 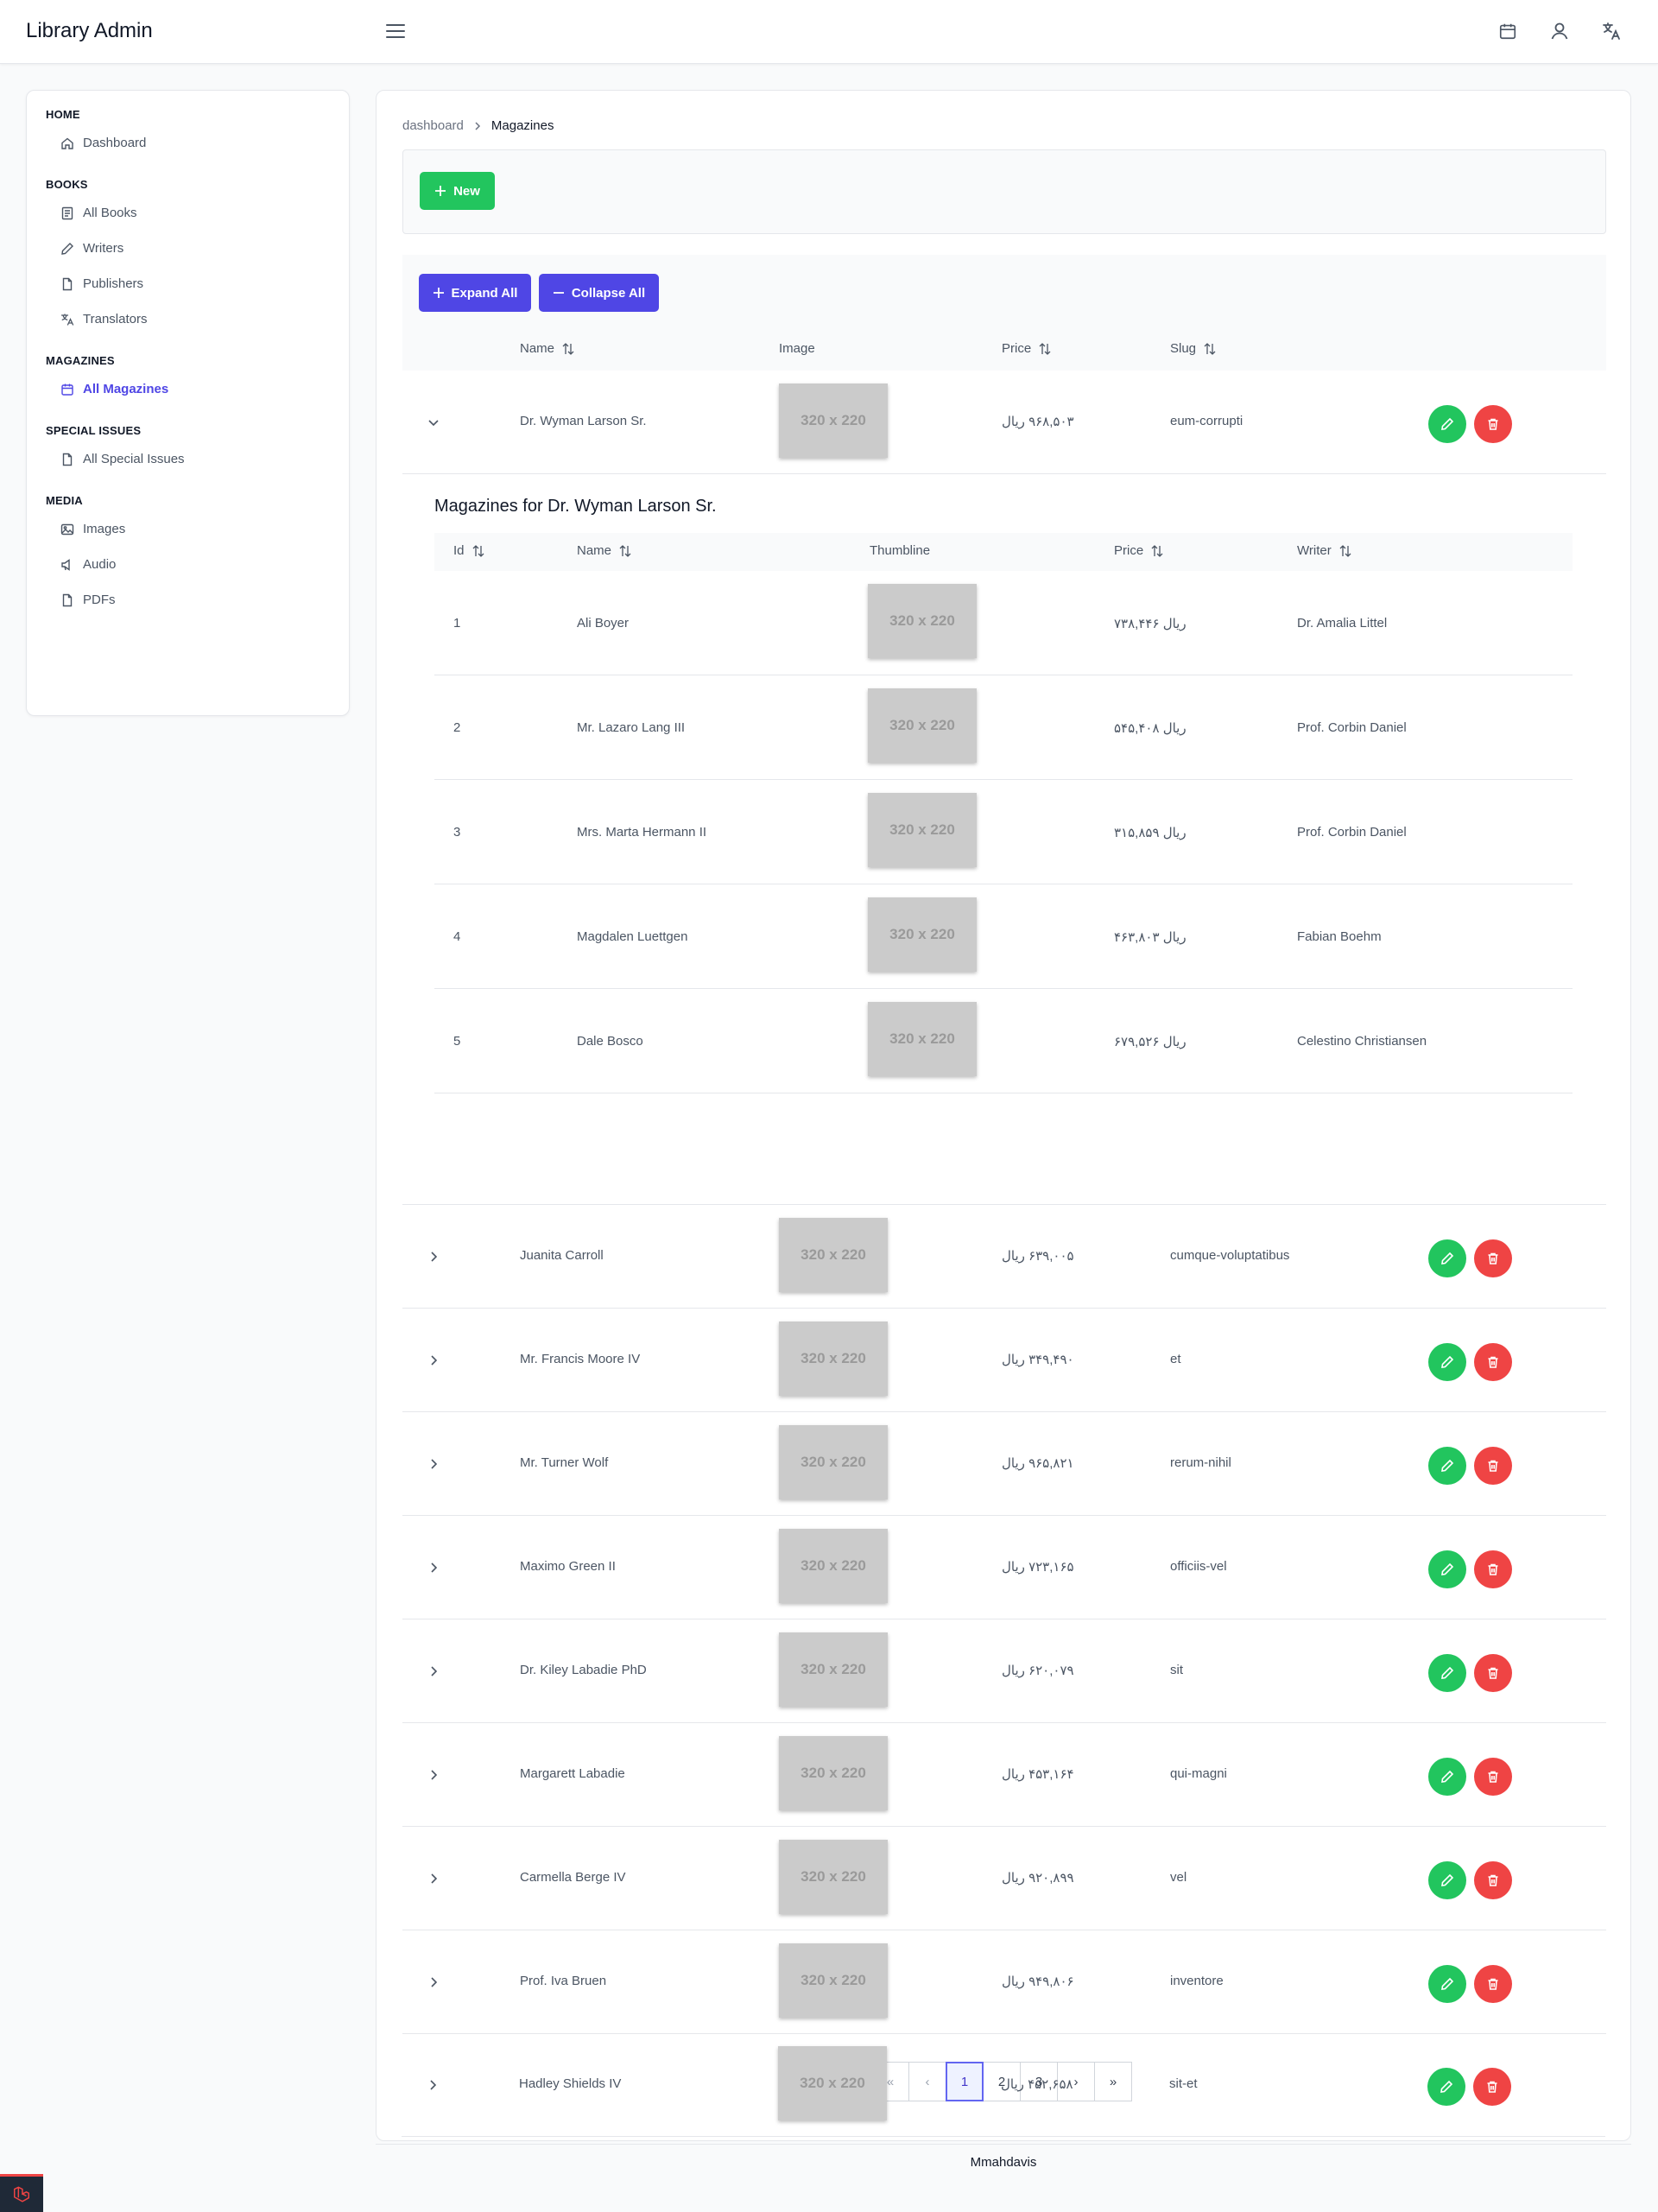 I want to click on column-header-slug: Slug, so click(x=1193, y=348).